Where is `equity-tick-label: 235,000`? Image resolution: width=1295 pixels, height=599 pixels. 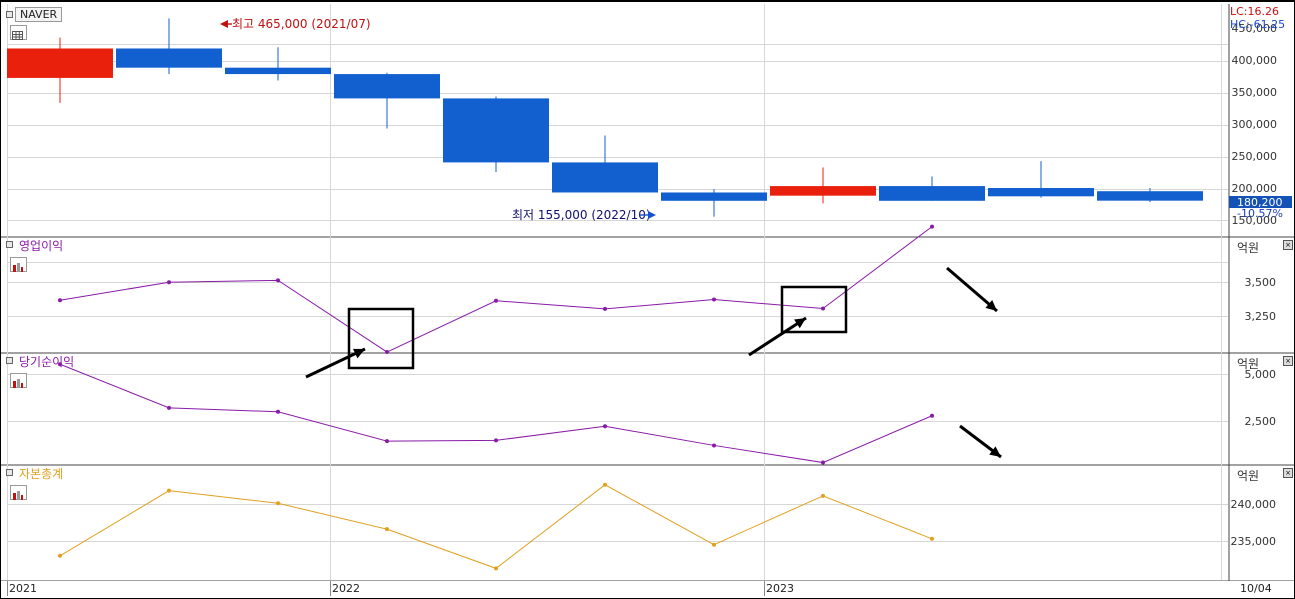
equity-tick-label: 235,000 is located at coordinates (1254, 541).